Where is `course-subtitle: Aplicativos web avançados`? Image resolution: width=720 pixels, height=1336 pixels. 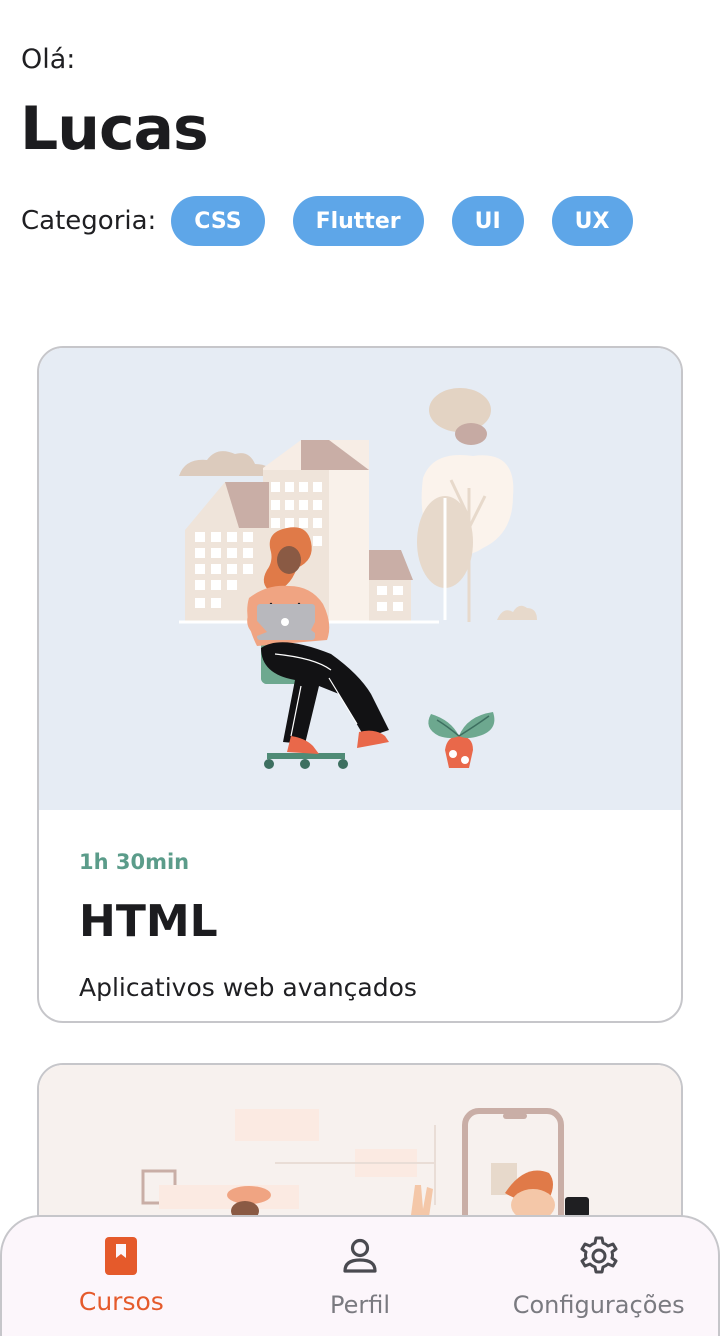 course-subtitle: Aplicativos web avançados is located at coordinates (248, 987).